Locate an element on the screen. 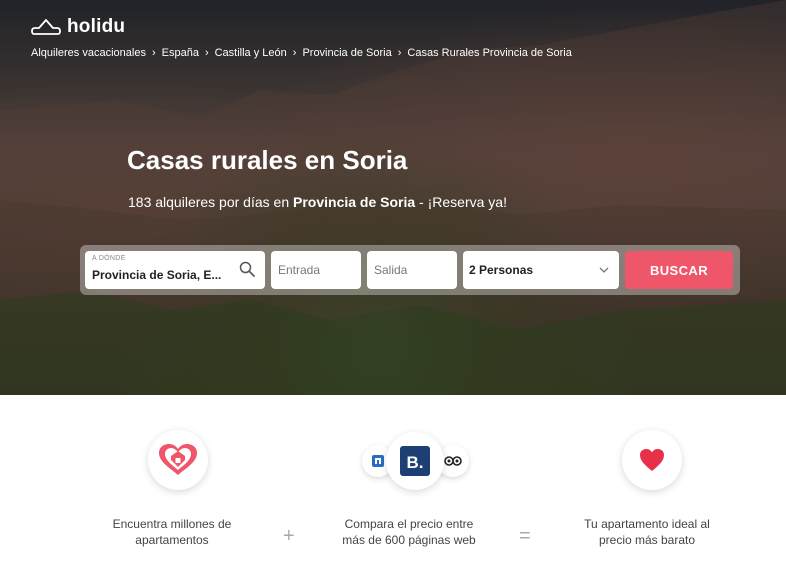 The height and width of the screenshot is (572, 786). booking-letter: B is located at coordinates (412, 462).